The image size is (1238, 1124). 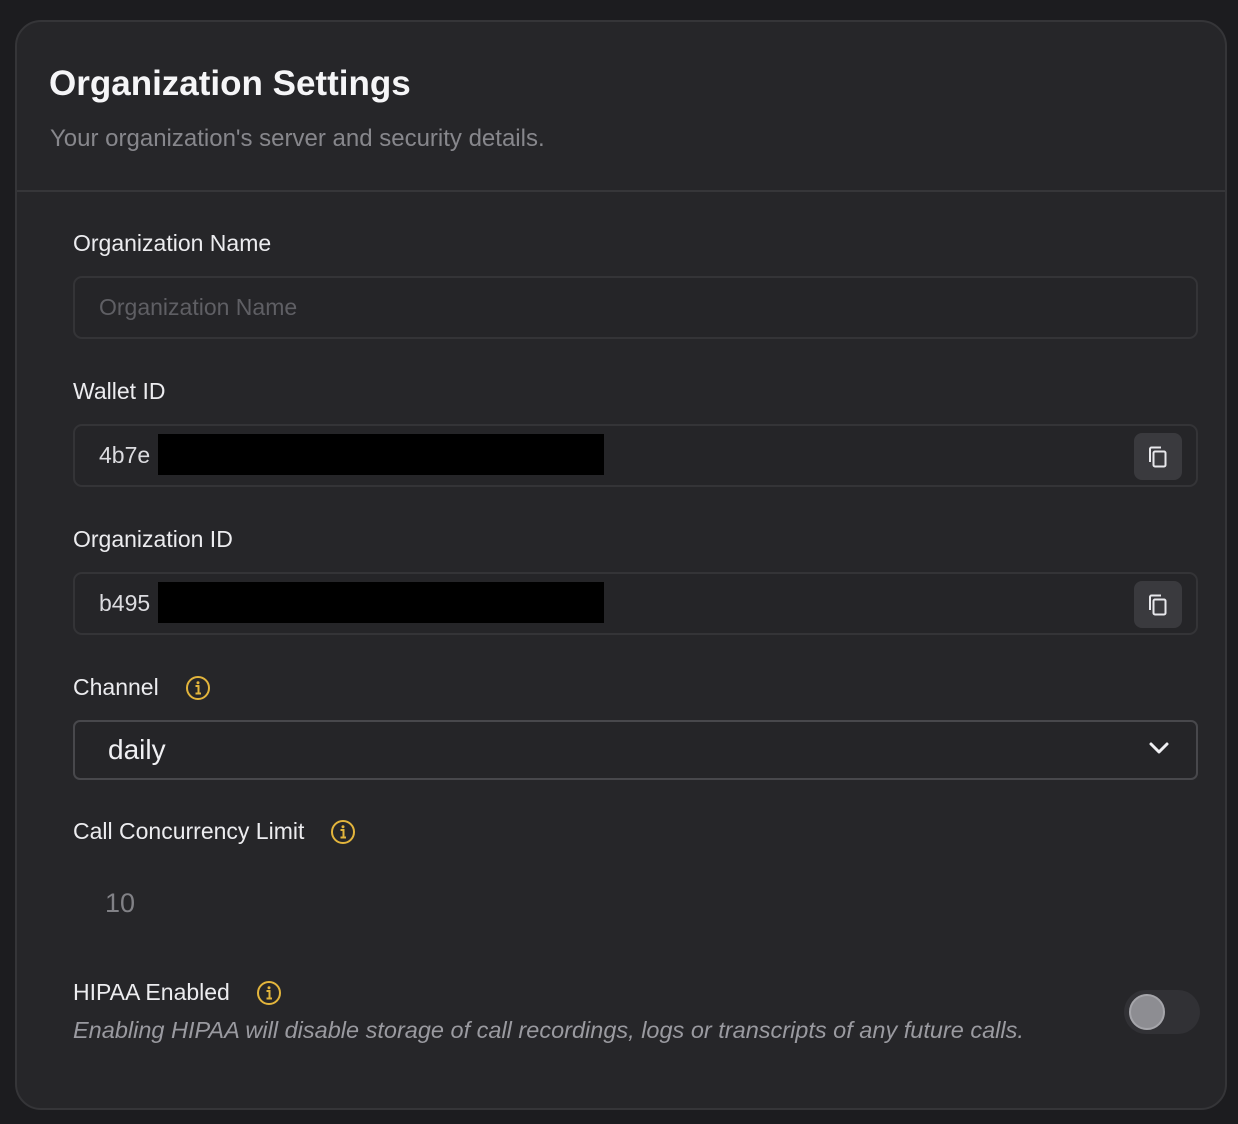 I want to click on hipaa-toggle, so click(x=1162, y=1012).